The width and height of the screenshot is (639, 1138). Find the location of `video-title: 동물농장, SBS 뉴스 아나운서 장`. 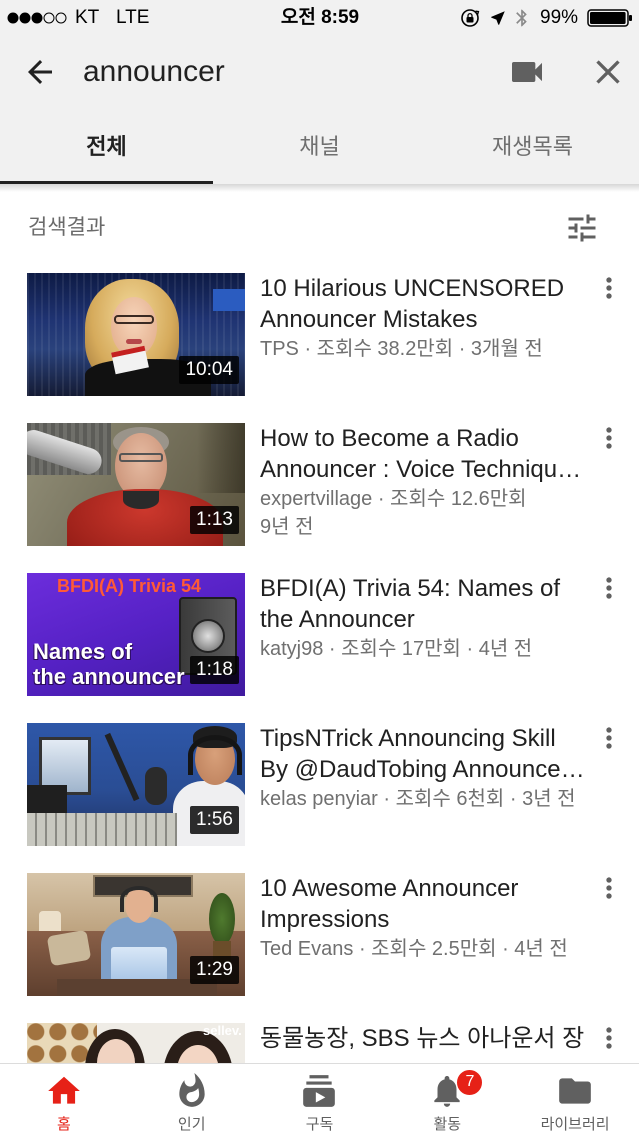

video-title: 동물농장, SBS 뉴스 아나운서 장 is located at coordinates (427, 1038).